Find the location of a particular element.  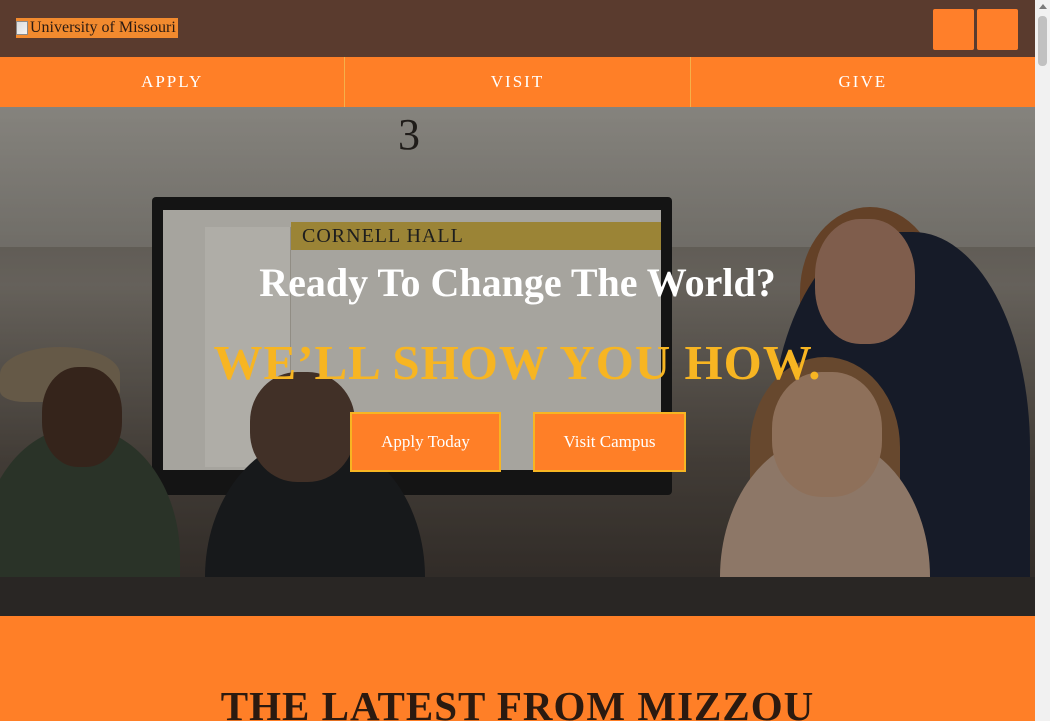

primary-nav: APPLY VISIT GIVE is located at coordinates (517, 82).